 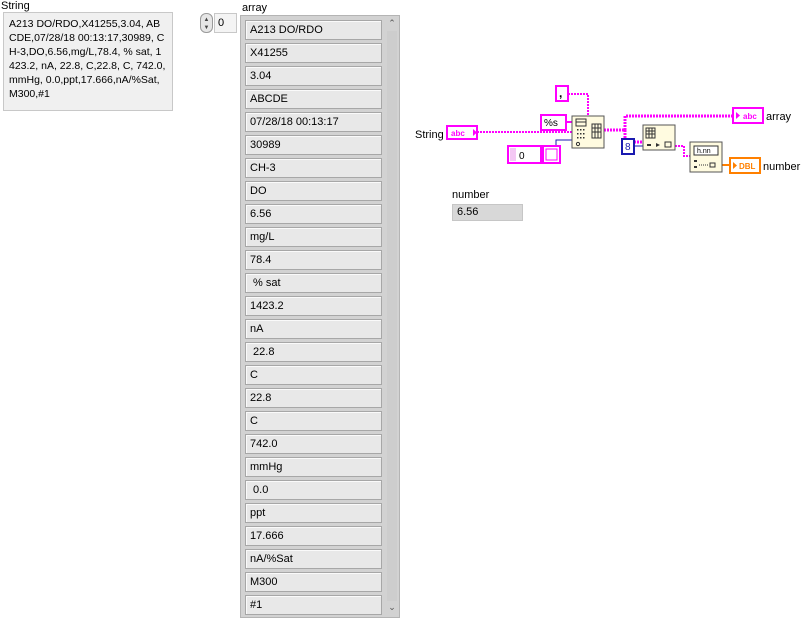 I want to click on offset-text: 0, so click(x=522, y=156).